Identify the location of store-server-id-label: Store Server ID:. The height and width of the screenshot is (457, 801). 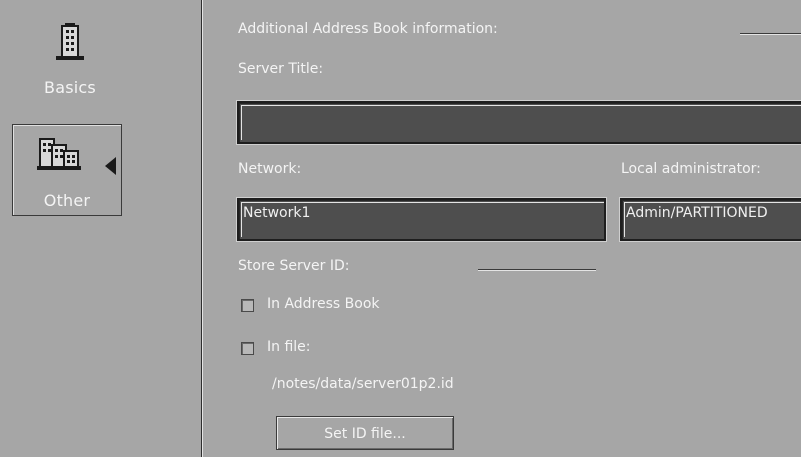
(294, 266).